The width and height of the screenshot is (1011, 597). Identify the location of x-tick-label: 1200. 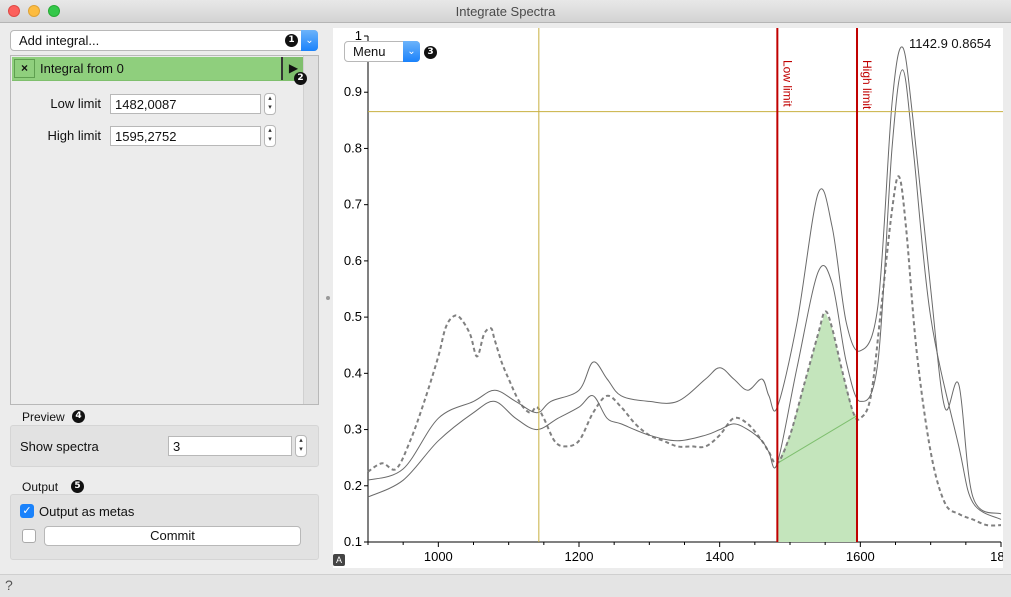
(579, 556).